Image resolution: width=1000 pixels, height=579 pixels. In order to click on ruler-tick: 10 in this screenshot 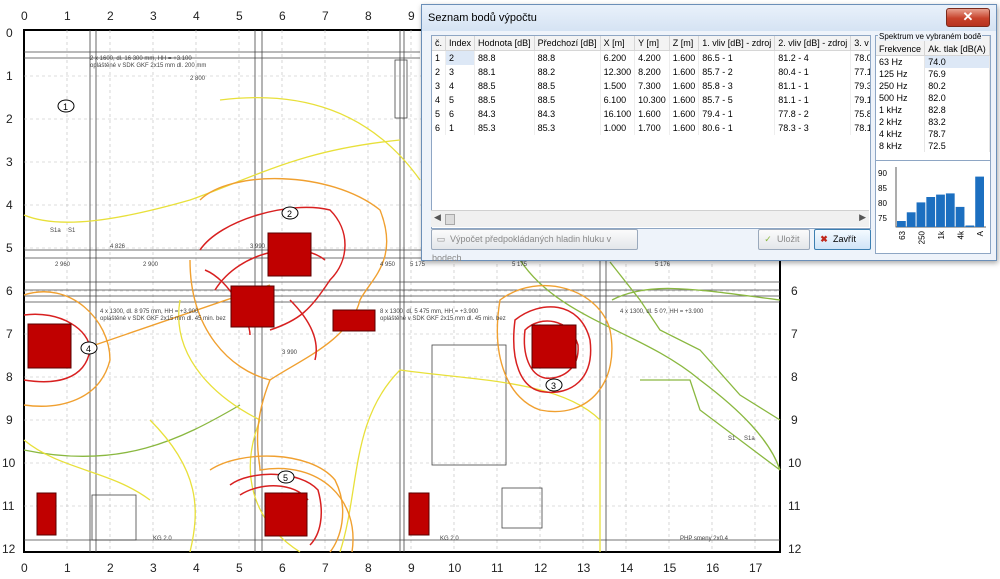, I will do `click(455, 568)`.